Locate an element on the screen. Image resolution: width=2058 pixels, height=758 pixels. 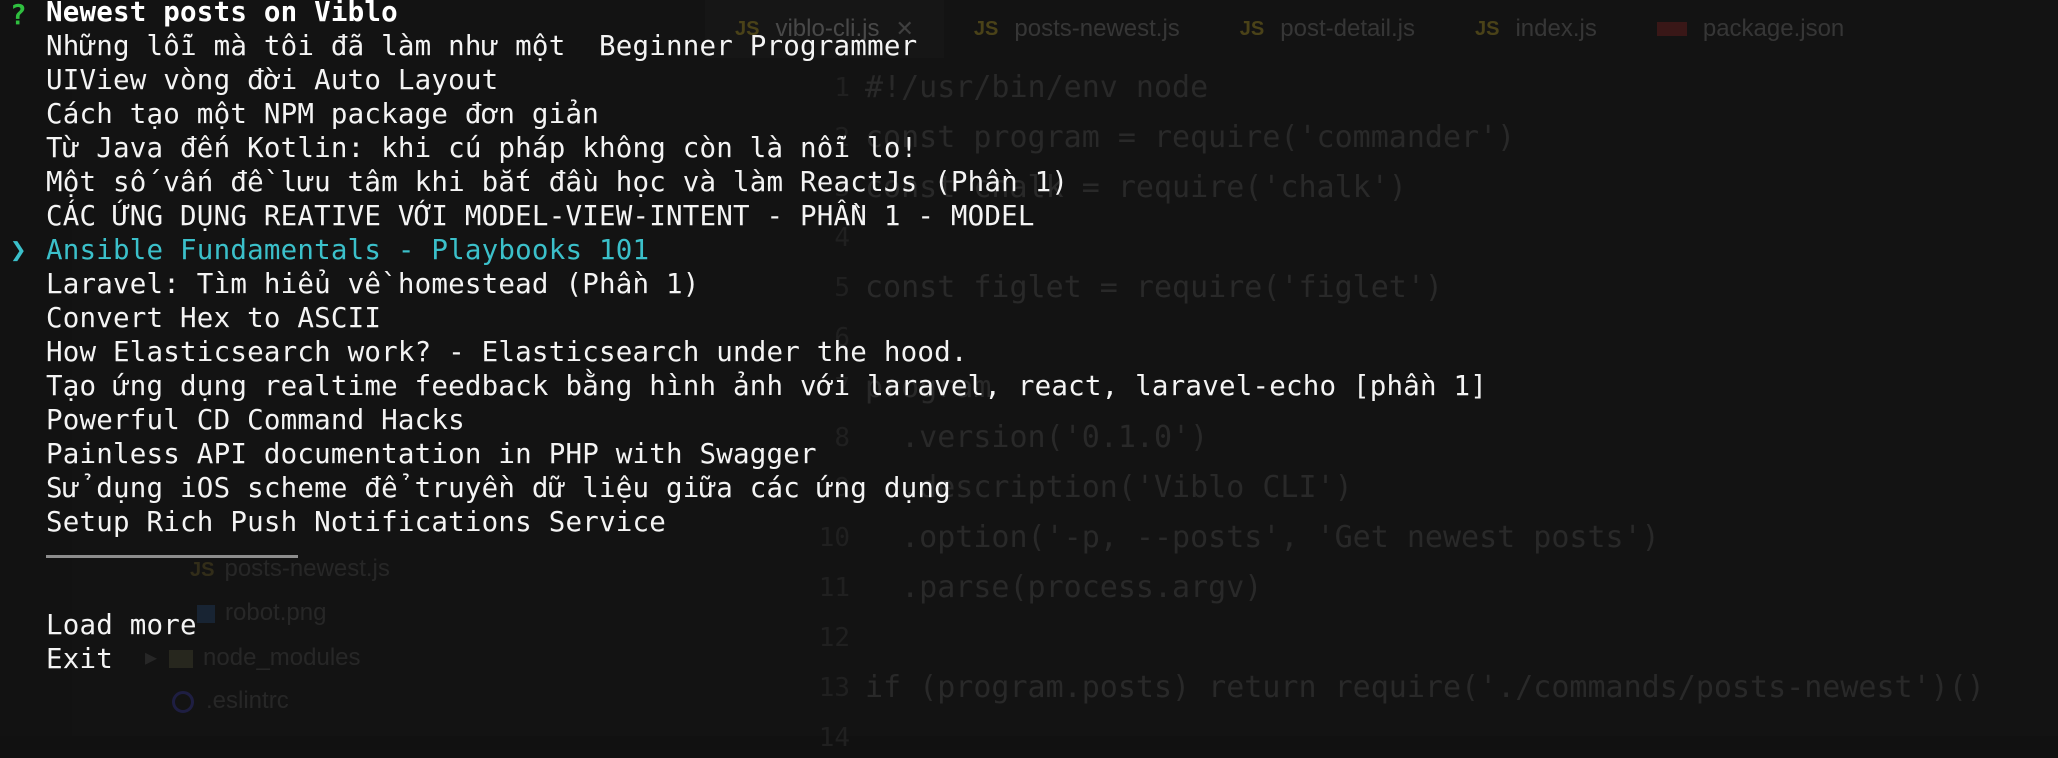
line-number: 5 is located at coordinates (842, 288).